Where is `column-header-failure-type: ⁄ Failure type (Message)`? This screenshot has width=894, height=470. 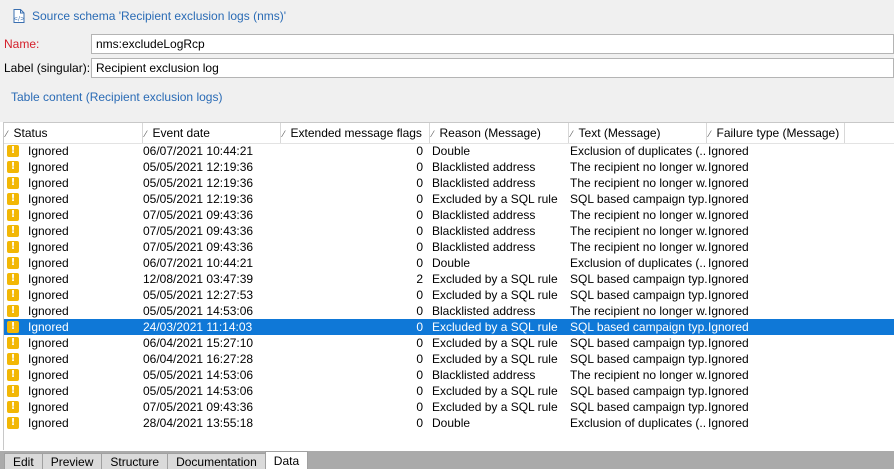 column-header-failure-type: ⁄ Failure type (Message) is located at coordinates (776, 133).